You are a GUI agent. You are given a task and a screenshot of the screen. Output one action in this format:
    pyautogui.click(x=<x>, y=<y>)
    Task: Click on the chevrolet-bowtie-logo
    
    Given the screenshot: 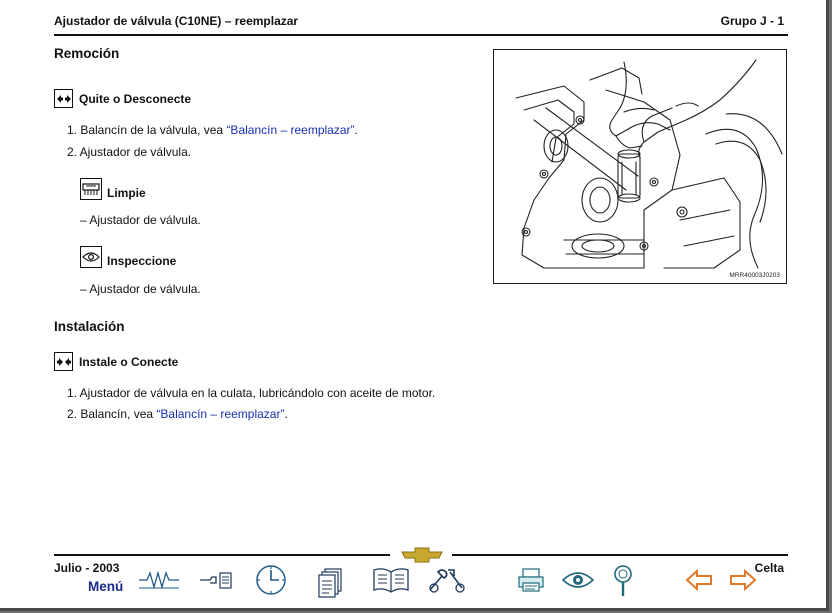 What is the action you would take?
    pyautogui.click(x=422, y=555)
    